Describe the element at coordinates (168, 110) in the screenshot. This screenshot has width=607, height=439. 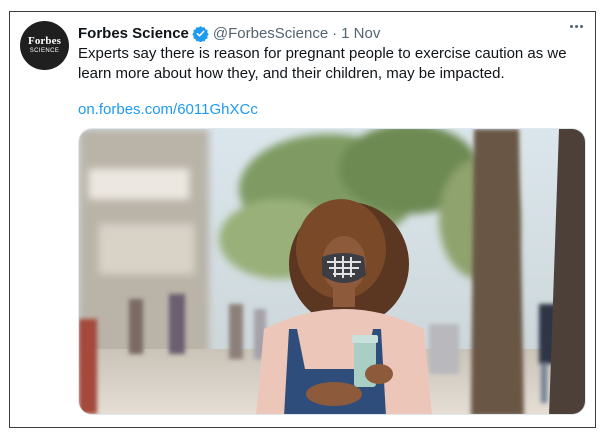
I see `tweet-link: on.forbes.com/6011GhXCc` at that location.